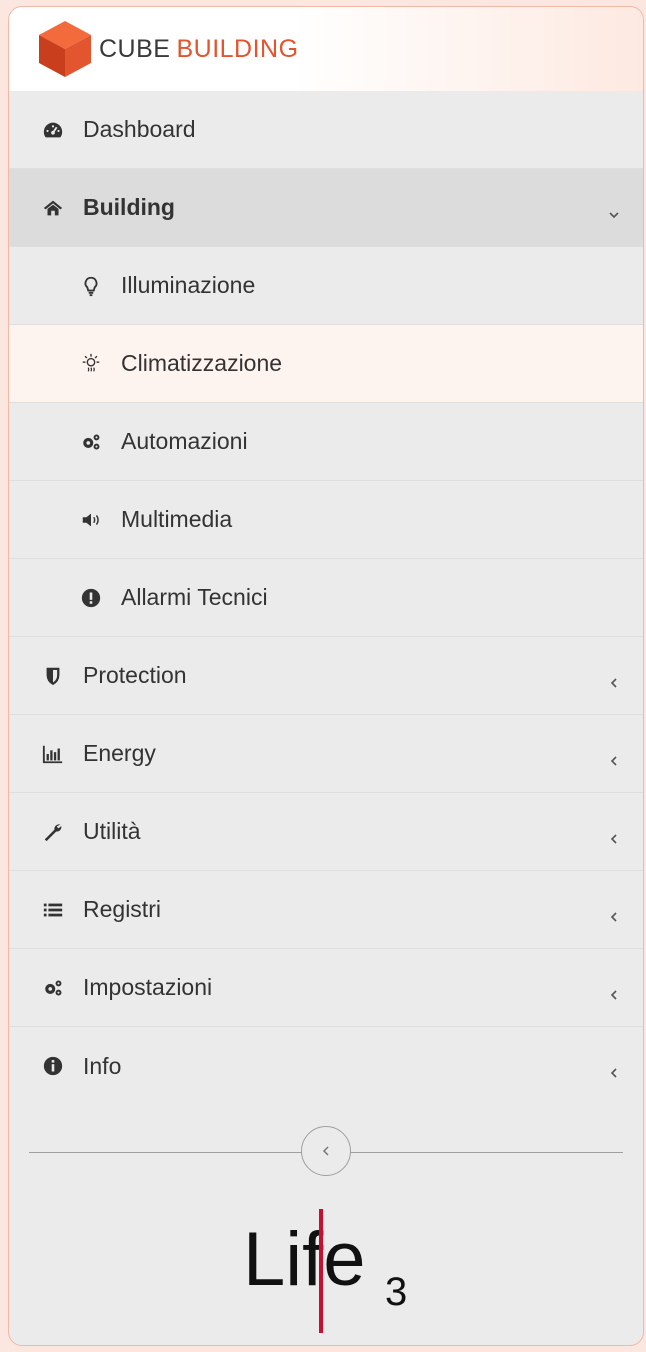 The height and width of the screenshot is (1352, 646). I want to click on life3-logo-text: Life, so click(304, 1259).